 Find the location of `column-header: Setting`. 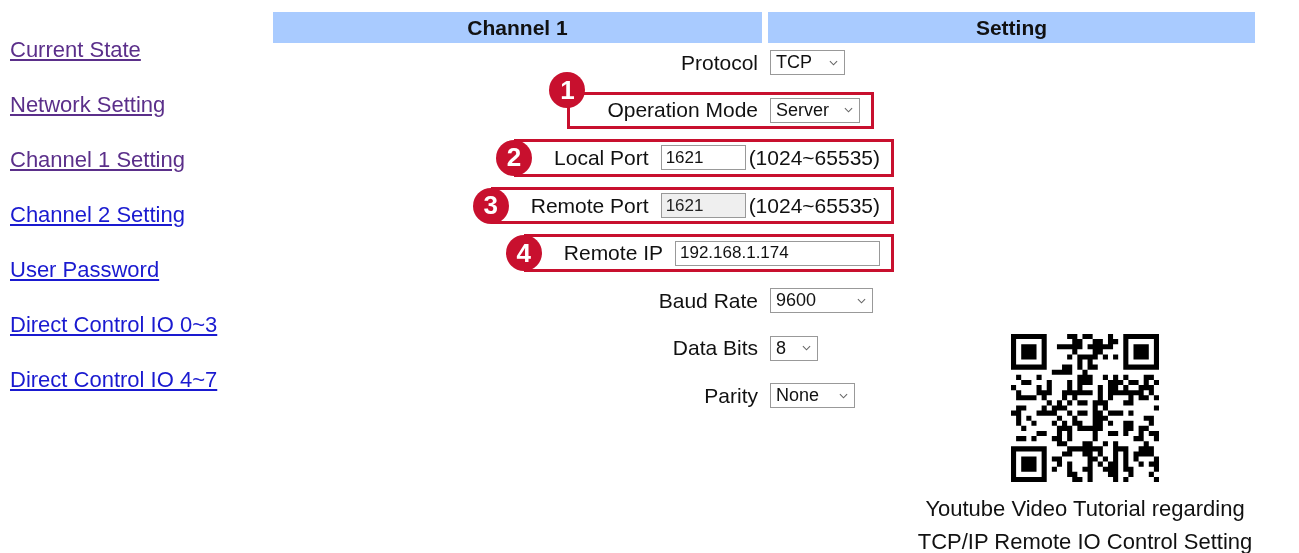

column-header: Setting is located at coordinates (1011, 27).